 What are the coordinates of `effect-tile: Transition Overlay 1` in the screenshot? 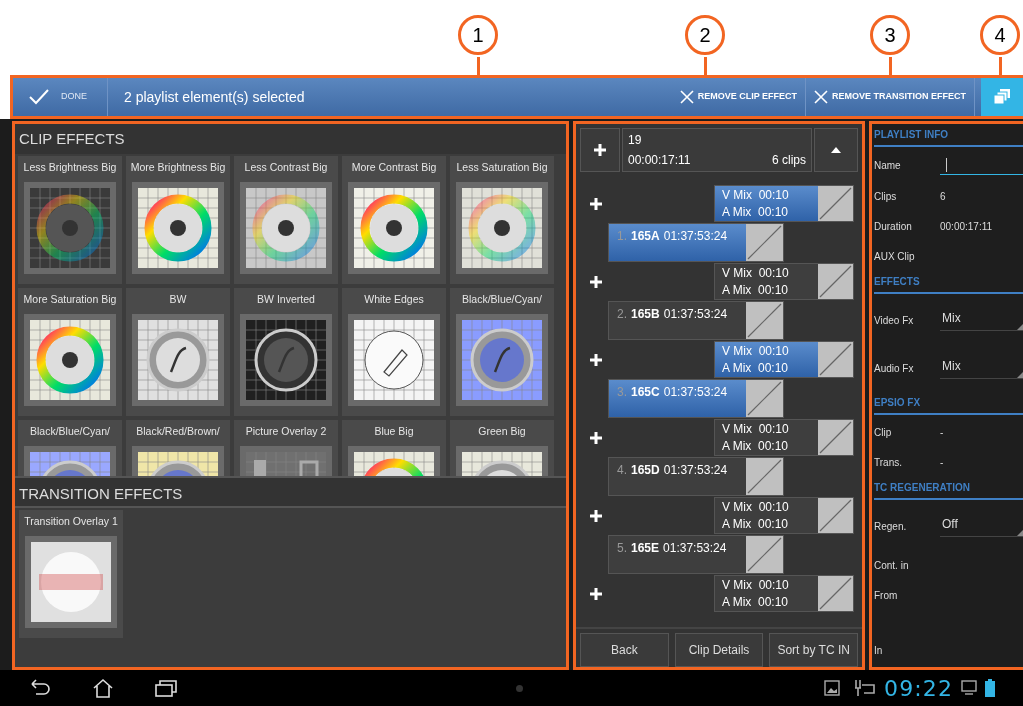 It's located at (71, 574).